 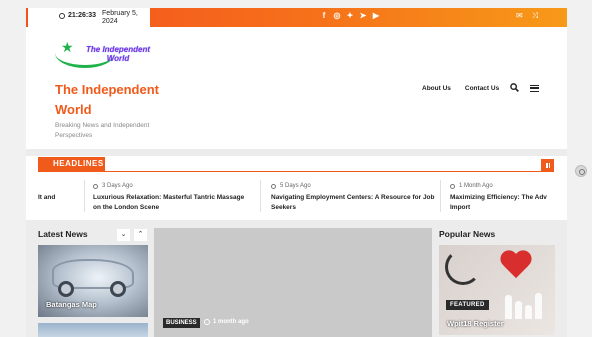 I want to click on site-title: The Independent World, so click(x=115, y=100).